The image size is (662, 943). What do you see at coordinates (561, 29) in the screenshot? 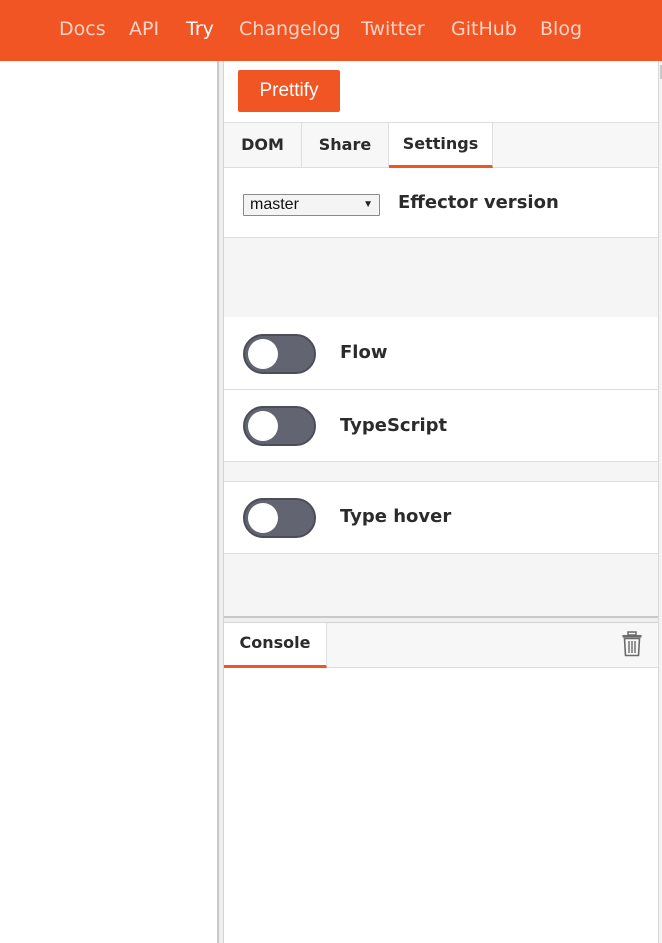
I see `nav-link-blog: Blog` at bounding box center [561, 29].